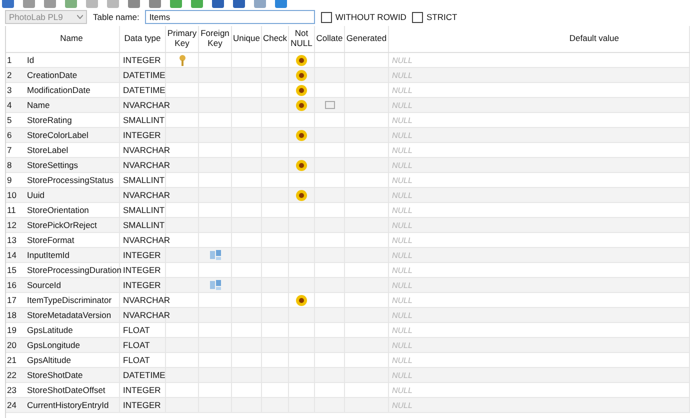 The width and height of the screenshot is (690, 418). Describe the element at coordinates (442, 17) in the screenshot. I see `checkbox-label: STRICT` at that location.